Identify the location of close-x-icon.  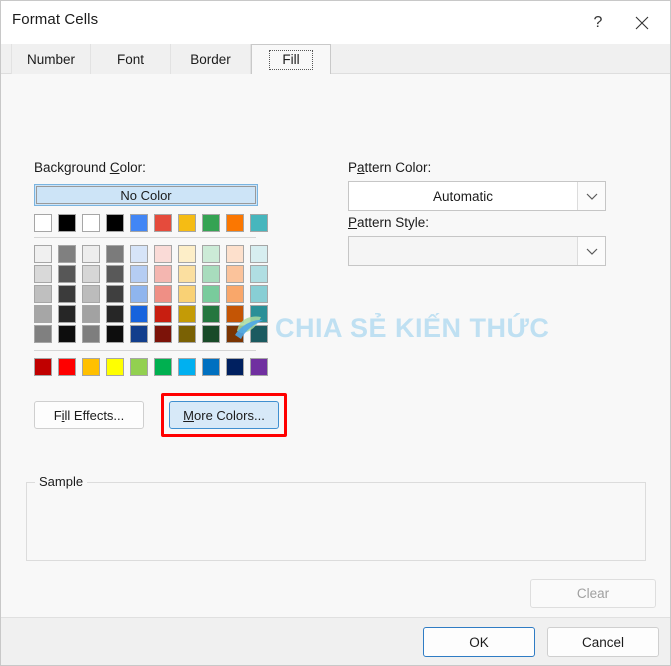
(642, 23).